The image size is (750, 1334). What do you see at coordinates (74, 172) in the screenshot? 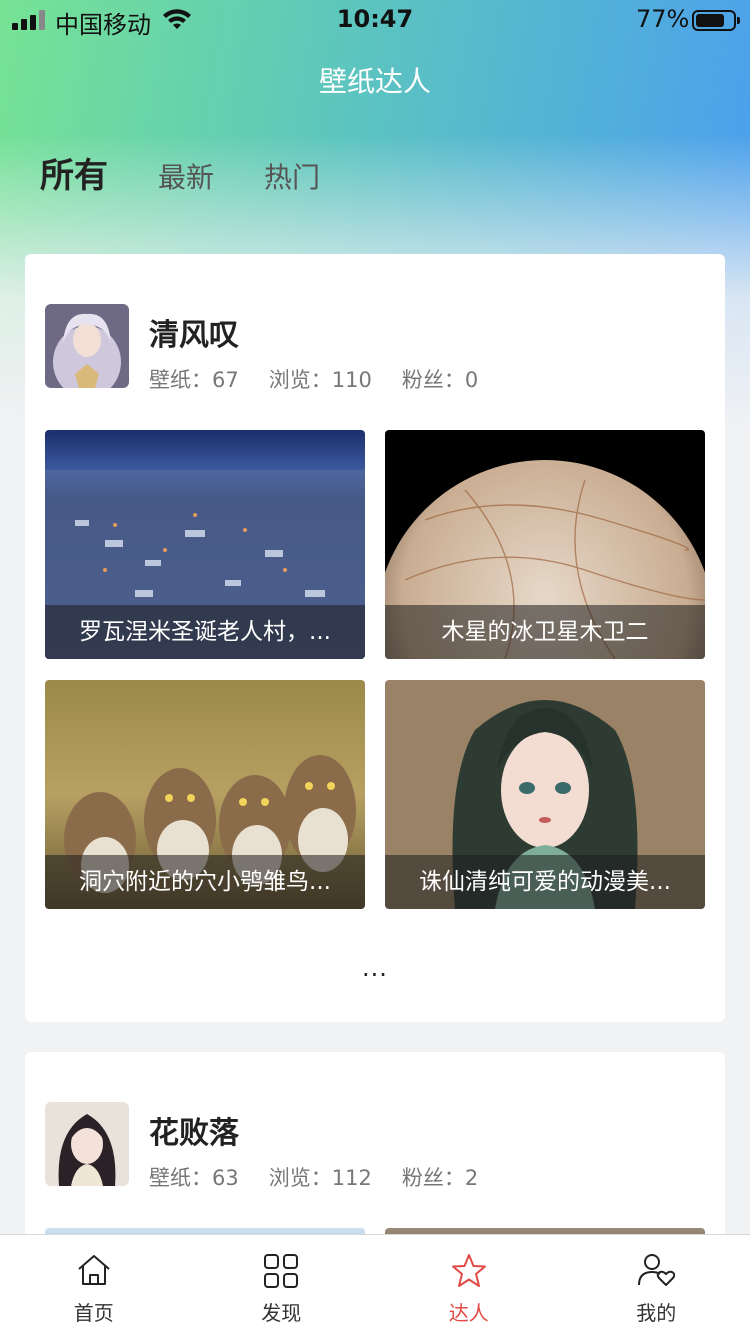
I see `tab-all: 所有` at bounding box center [74, 172].